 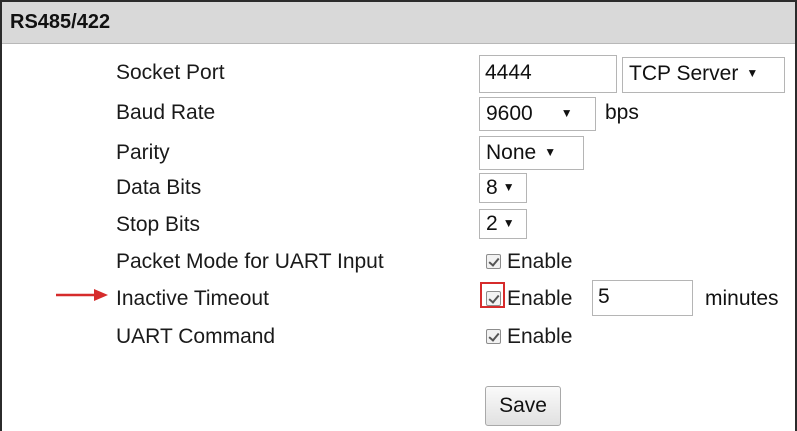 What do you see at coordinates (158, 224) in the screenshot?
I see `stop-bits-label: Stop Bits` at bounding box center [158, 224].